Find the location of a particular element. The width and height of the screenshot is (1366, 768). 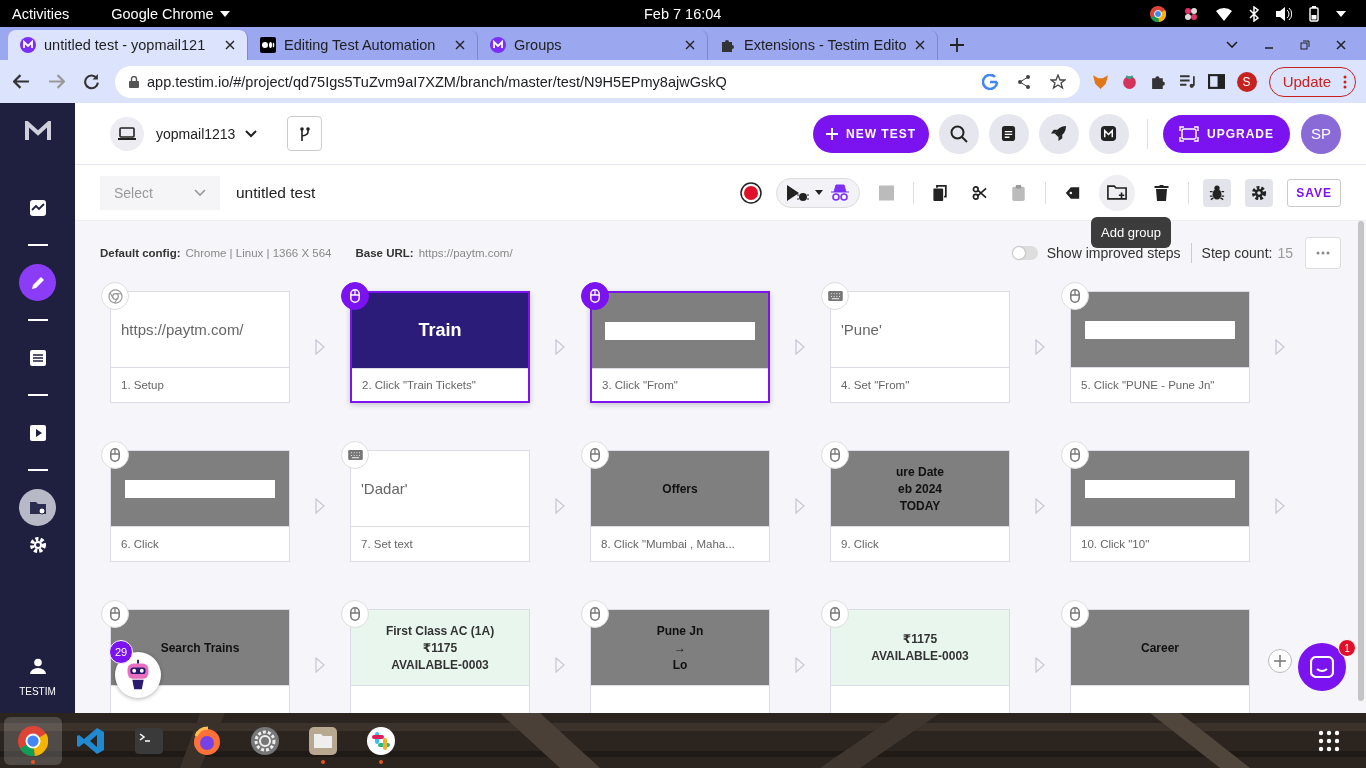

step-label: 10. Click "10" is located at coordinates (1115, 544).